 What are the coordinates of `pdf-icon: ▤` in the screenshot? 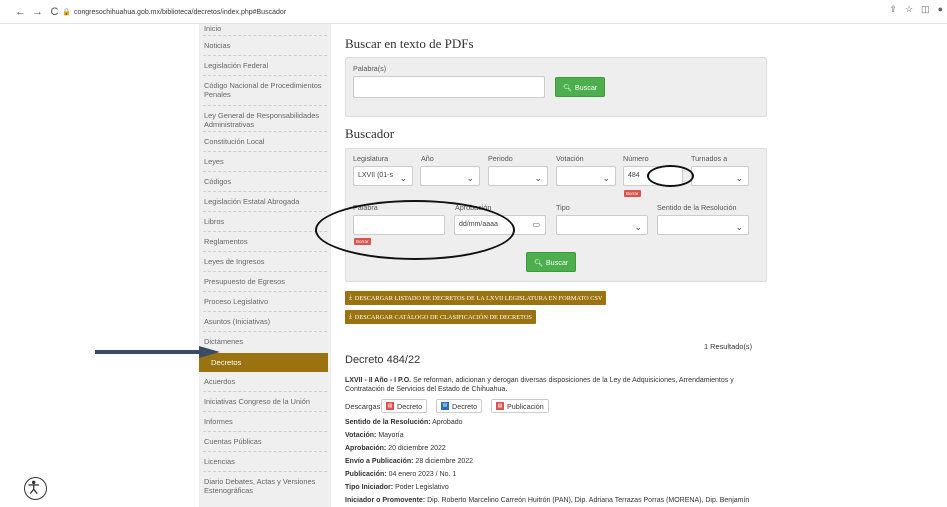 It's located at (500, 406).